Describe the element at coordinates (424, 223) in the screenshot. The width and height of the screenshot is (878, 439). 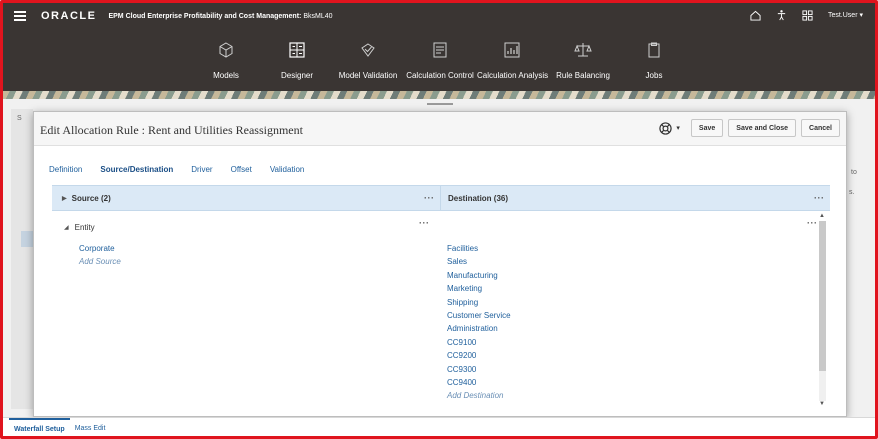
I see `entity-more-icon: ···` at that location.